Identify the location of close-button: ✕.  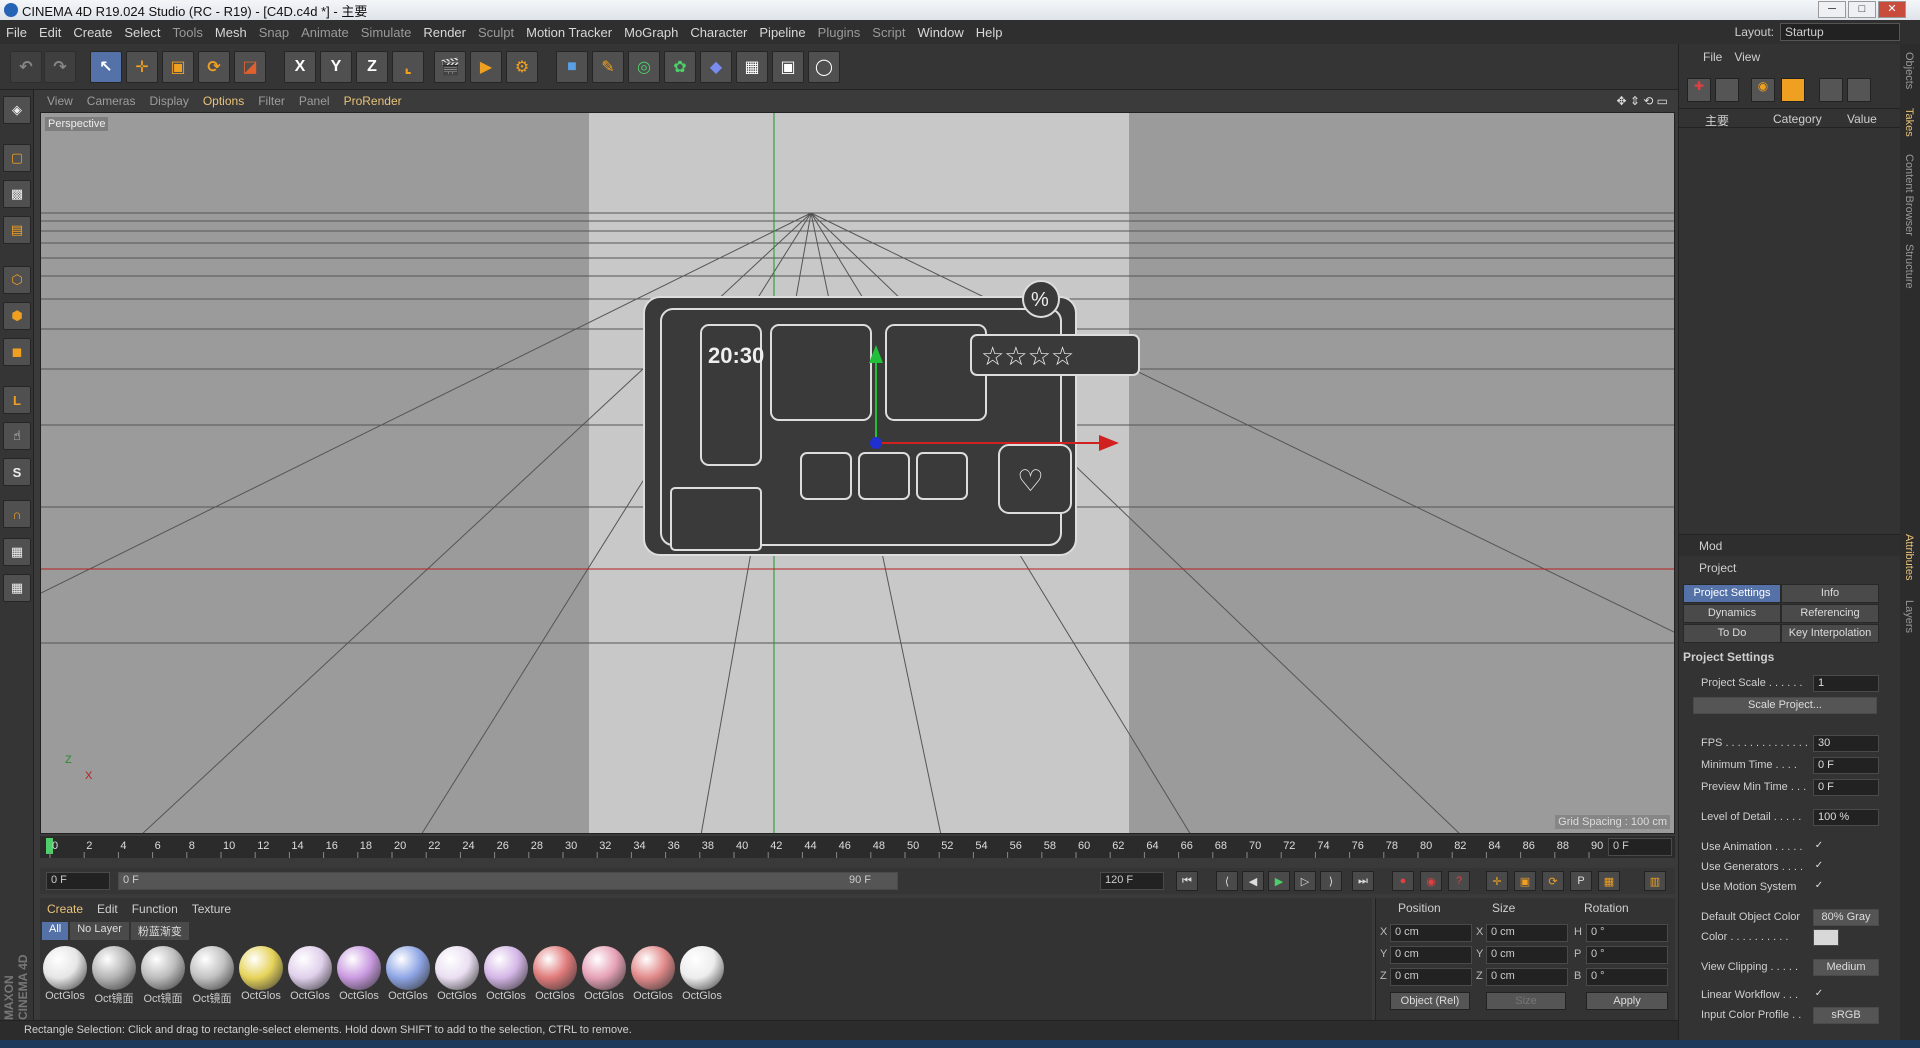
(1892, 9).